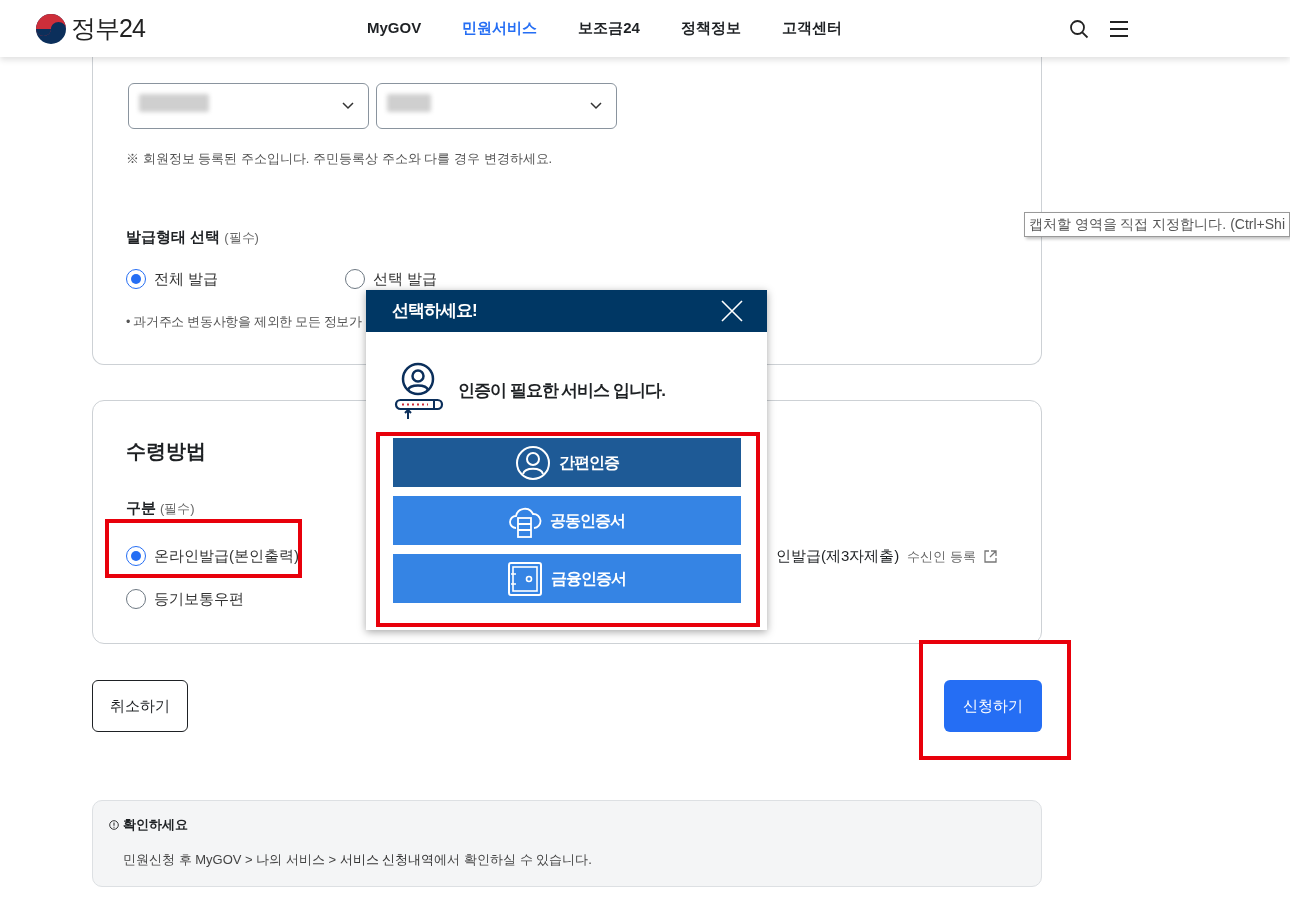 The height and width of the screenshot is (909, 1290). I want to click on notice-text: 민원신청 후 MyGOV > 나의 서비스 > 서비스 신청내역에서 확인하실 수 있습니다., so click(357, 860).